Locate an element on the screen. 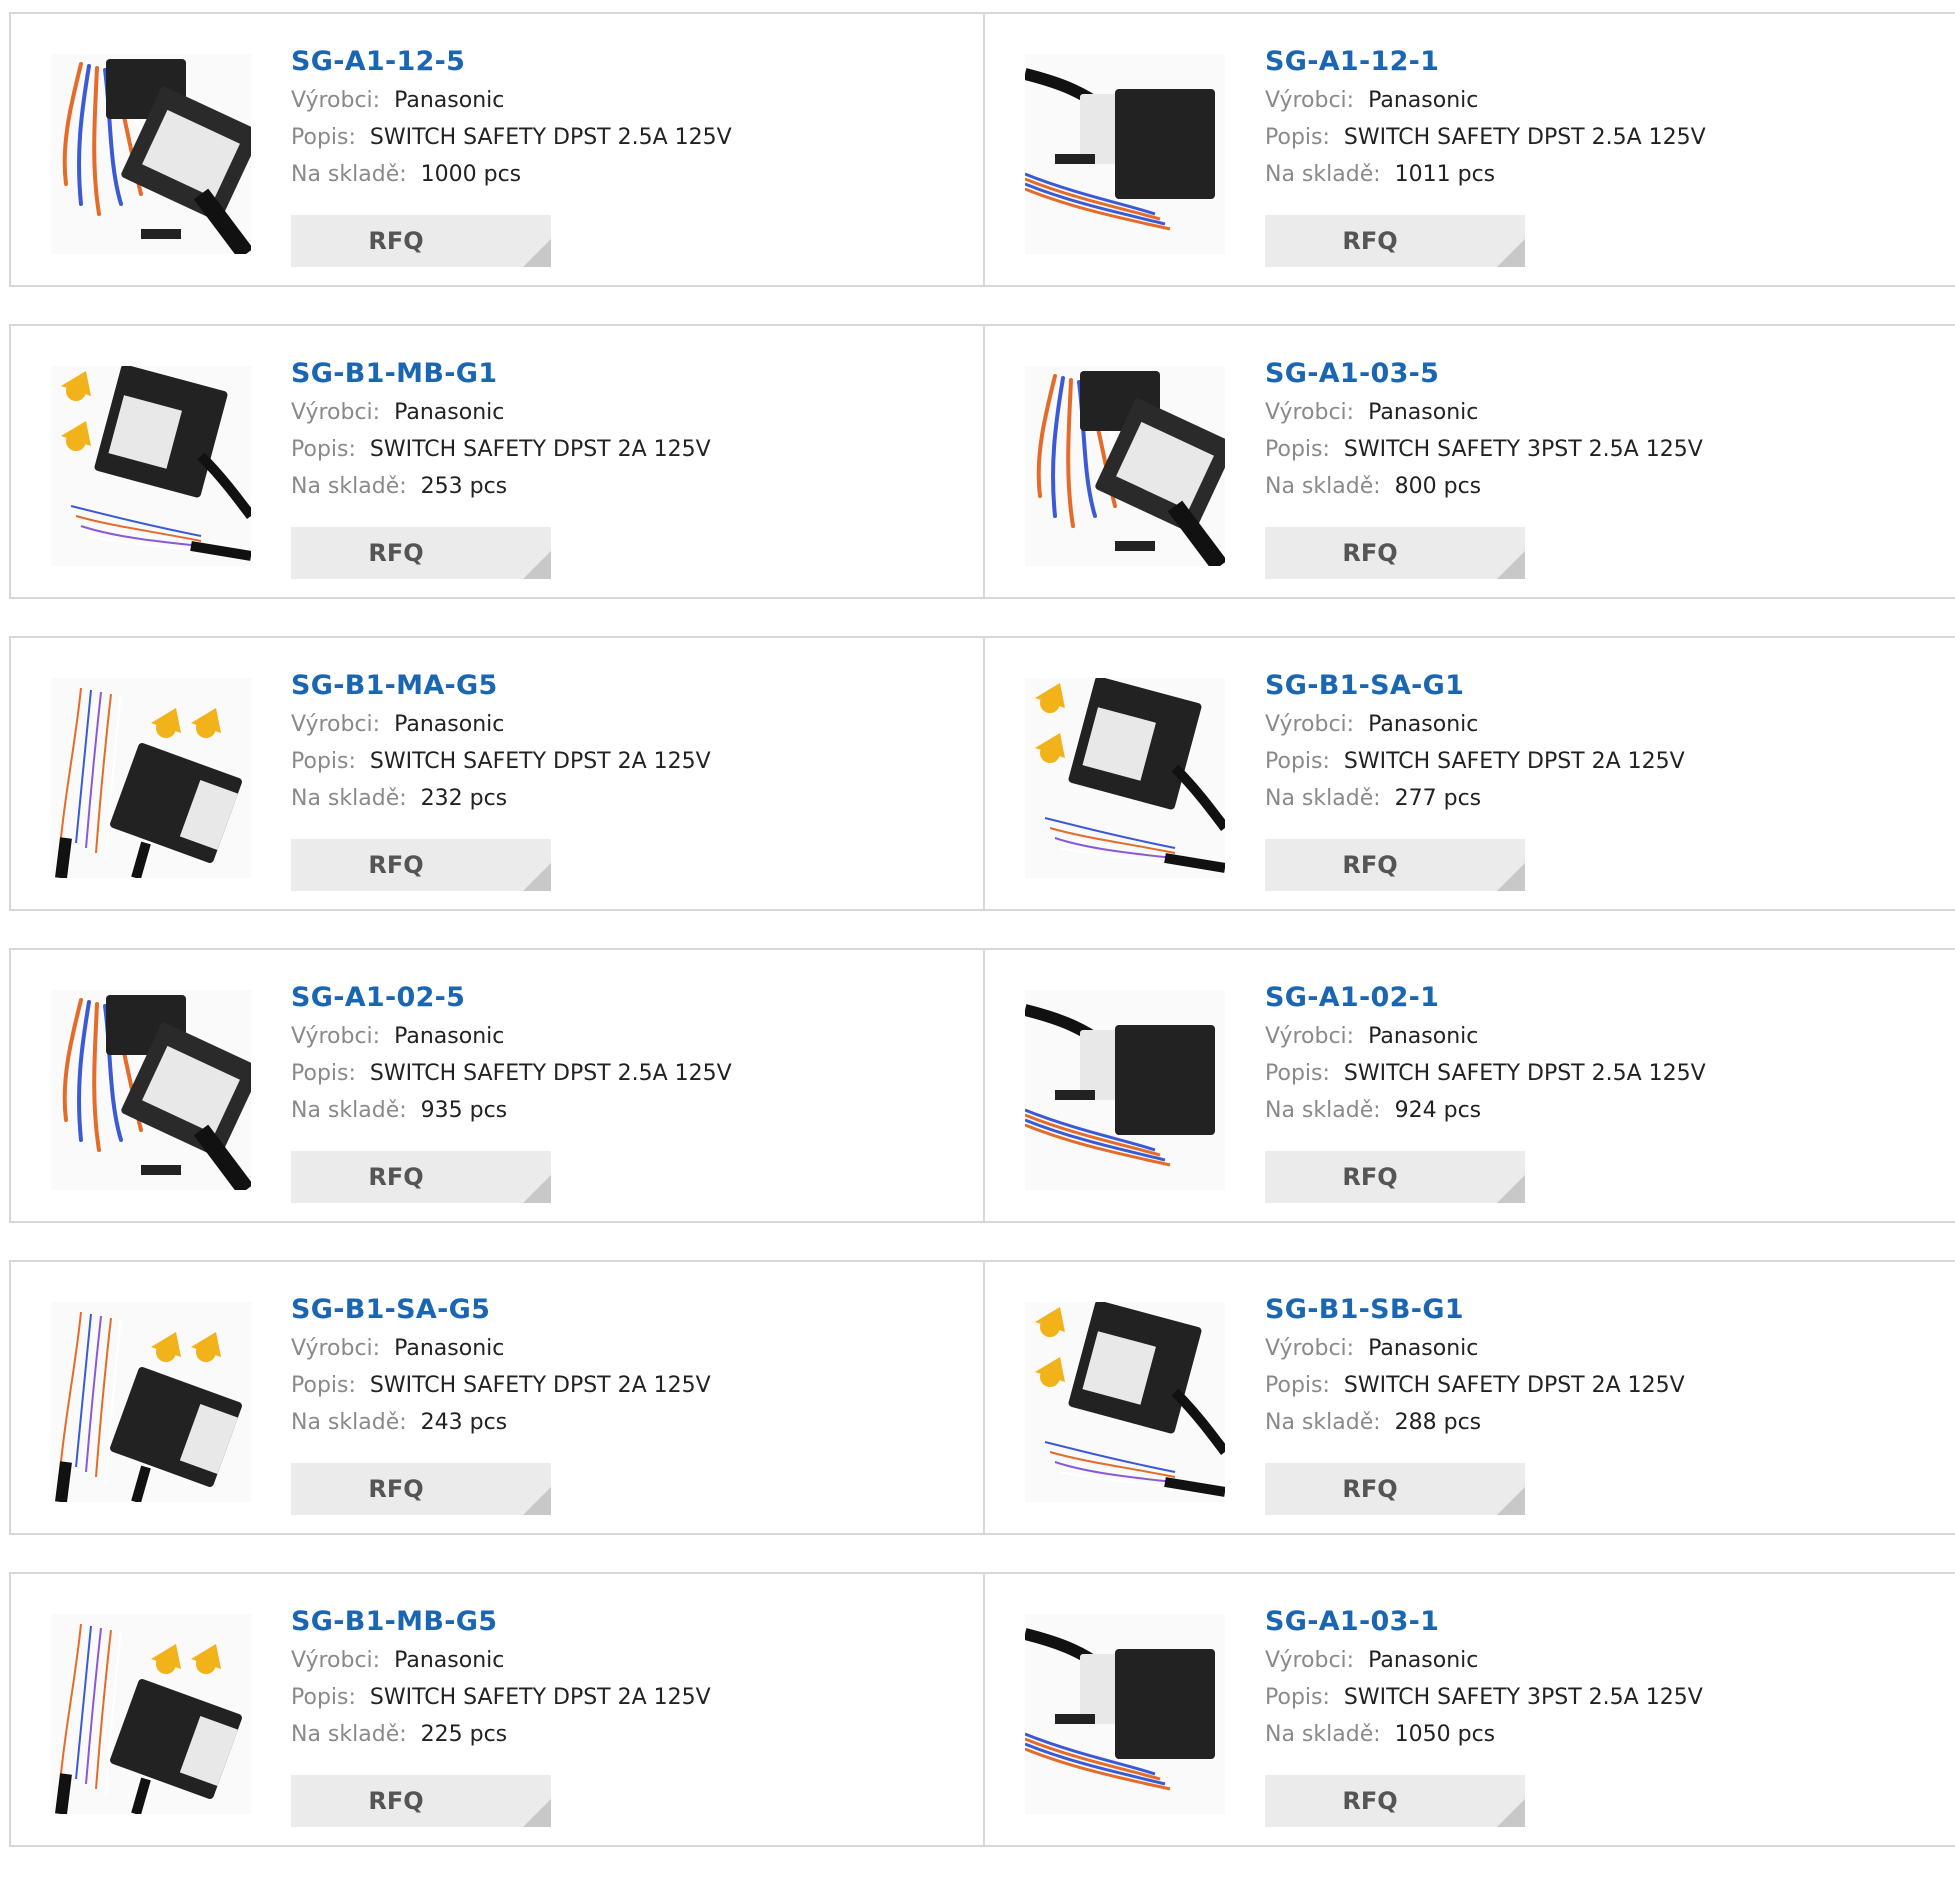 The width and height of the screenshot is (1955, 1884). stock-value: 277 pcs is located at coordinates (1438, 798).